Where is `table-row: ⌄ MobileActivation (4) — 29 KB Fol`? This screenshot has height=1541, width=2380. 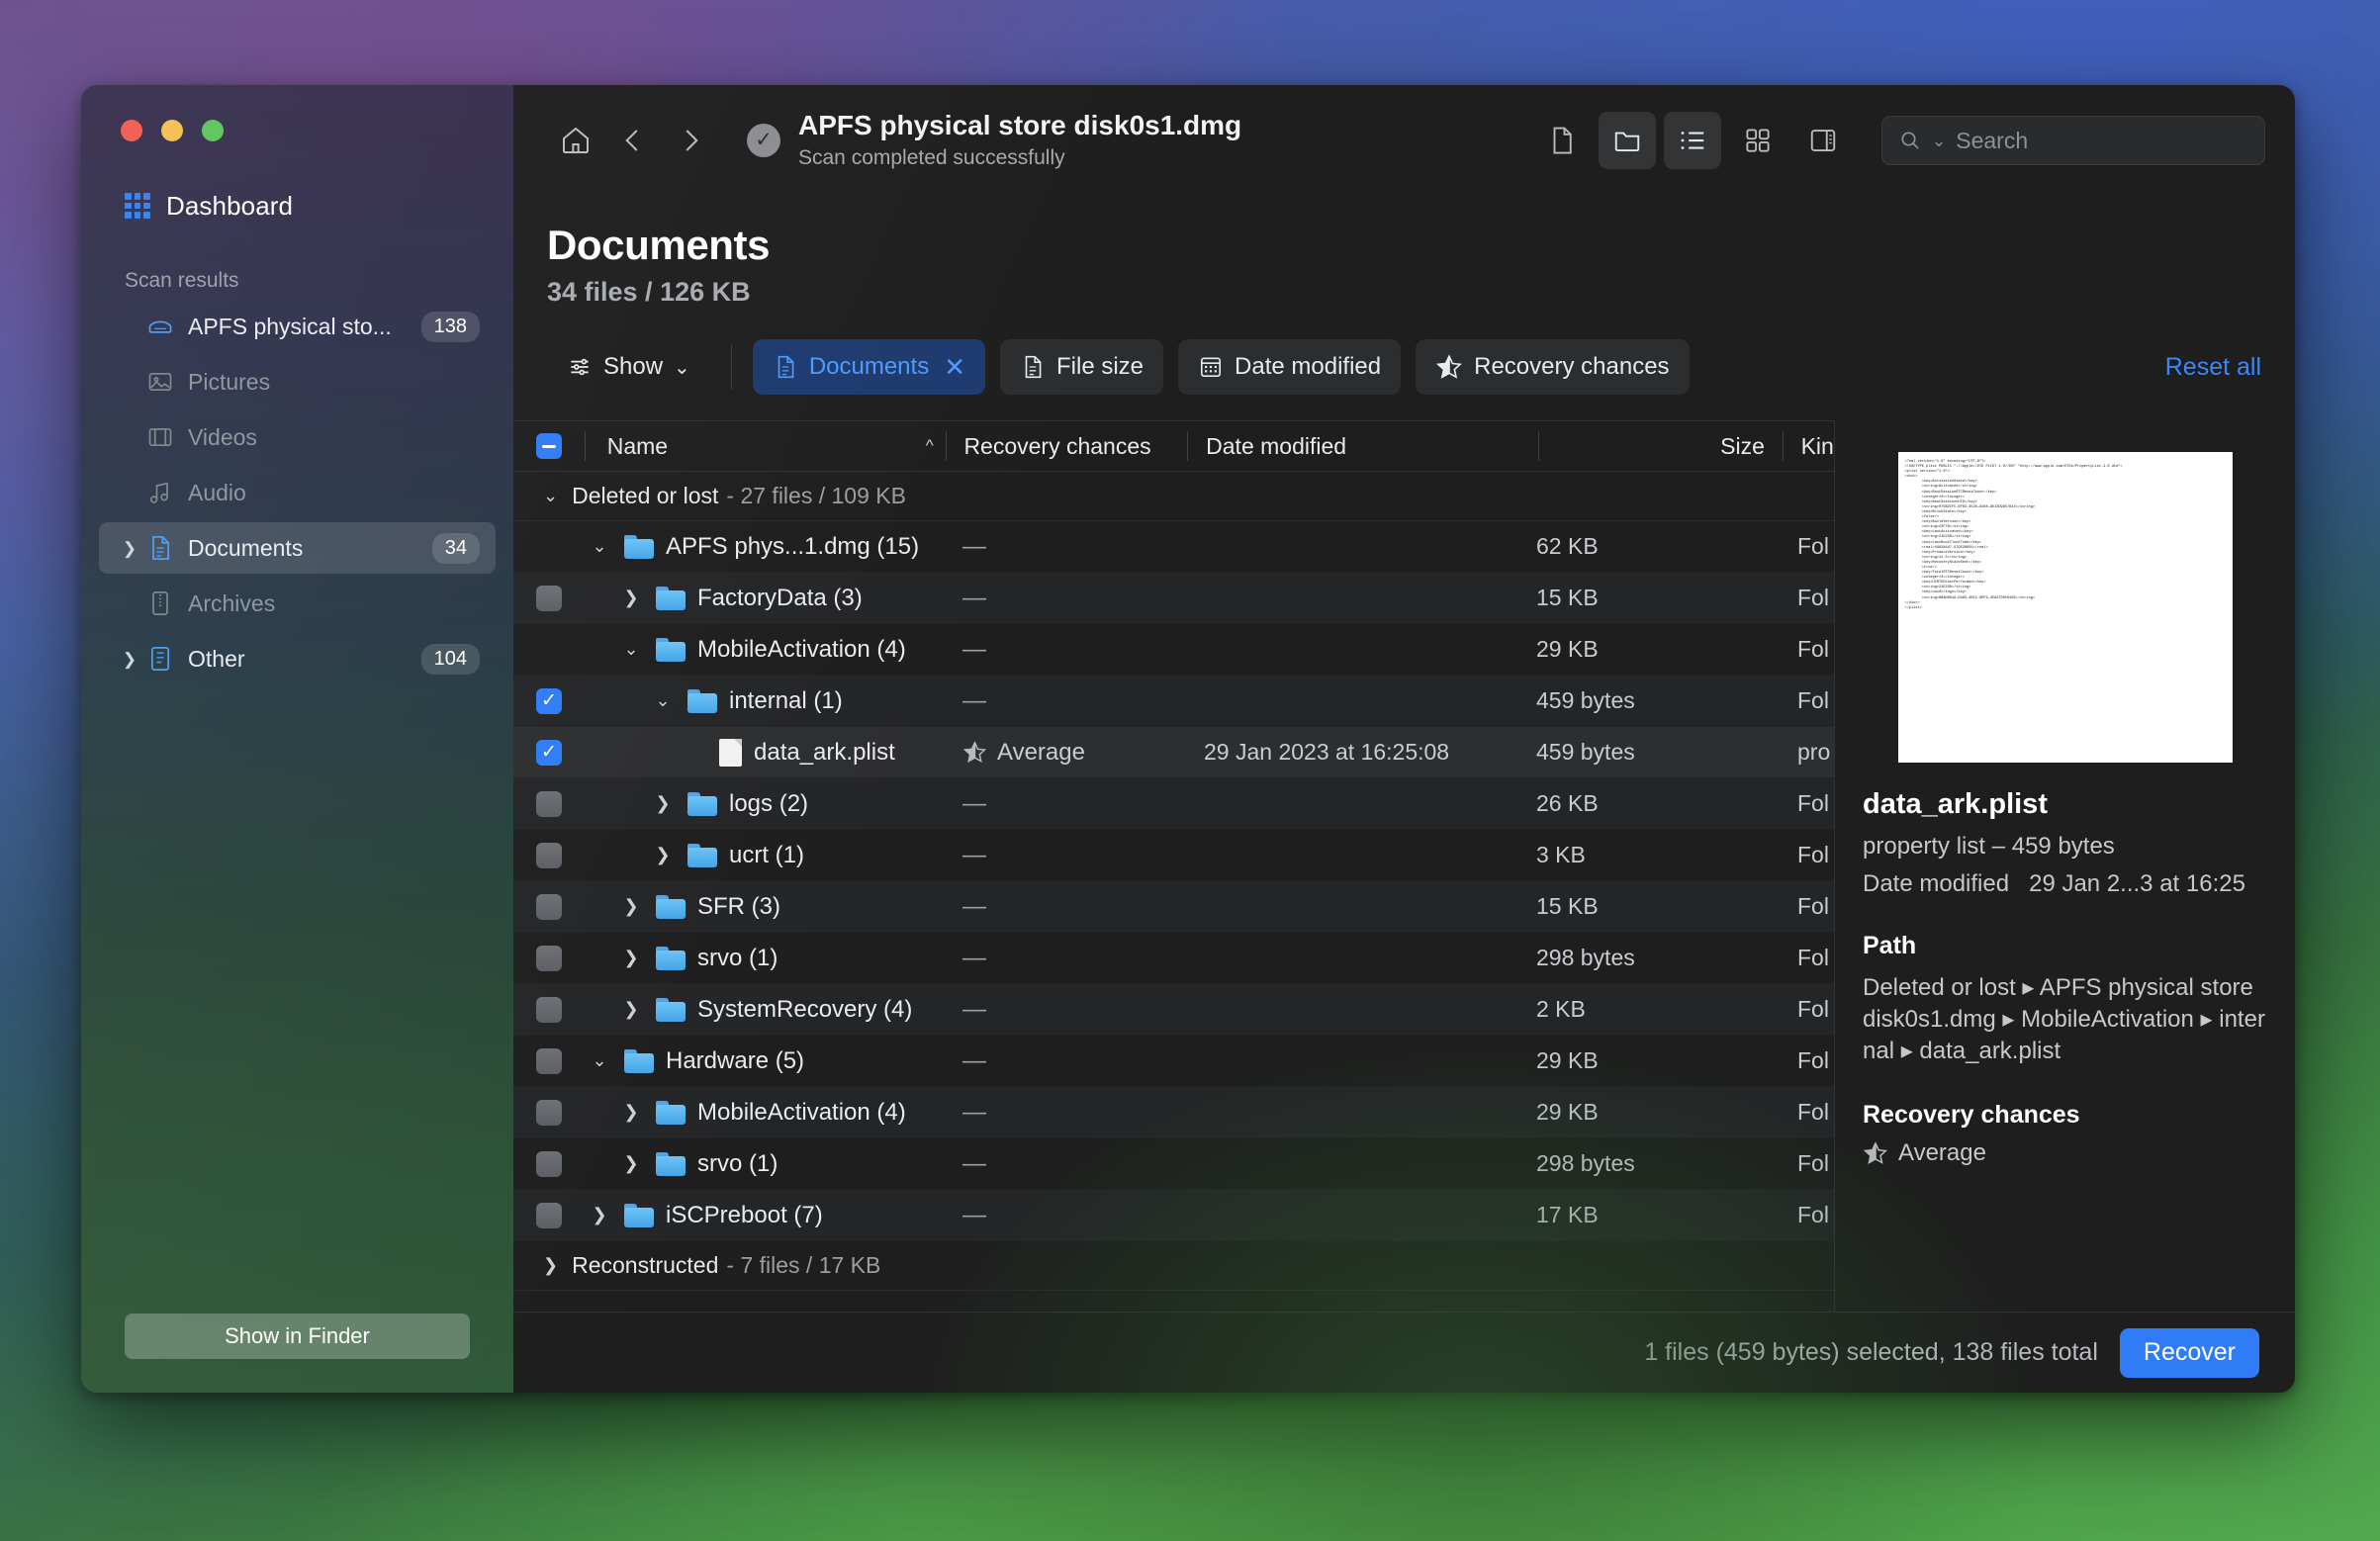 table-row: ⌄ MobileActivation (4) — 29 KB Fol is located at coordinates (1173, 650).